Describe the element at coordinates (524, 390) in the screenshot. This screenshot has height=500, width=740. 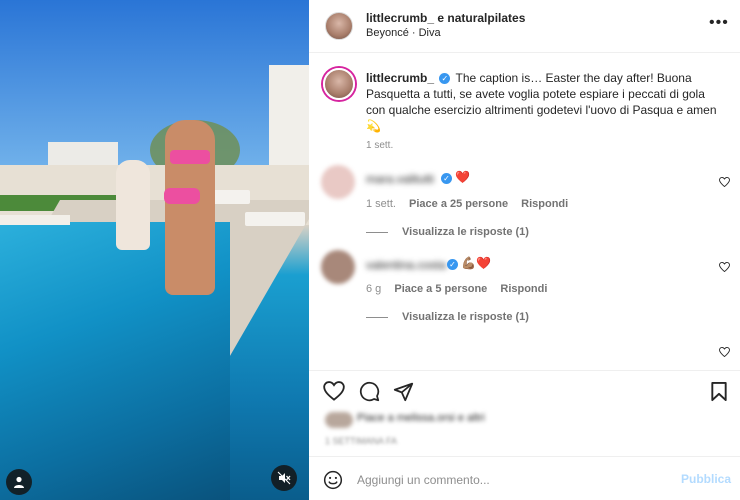
I see `post-actions-bar` at that location.